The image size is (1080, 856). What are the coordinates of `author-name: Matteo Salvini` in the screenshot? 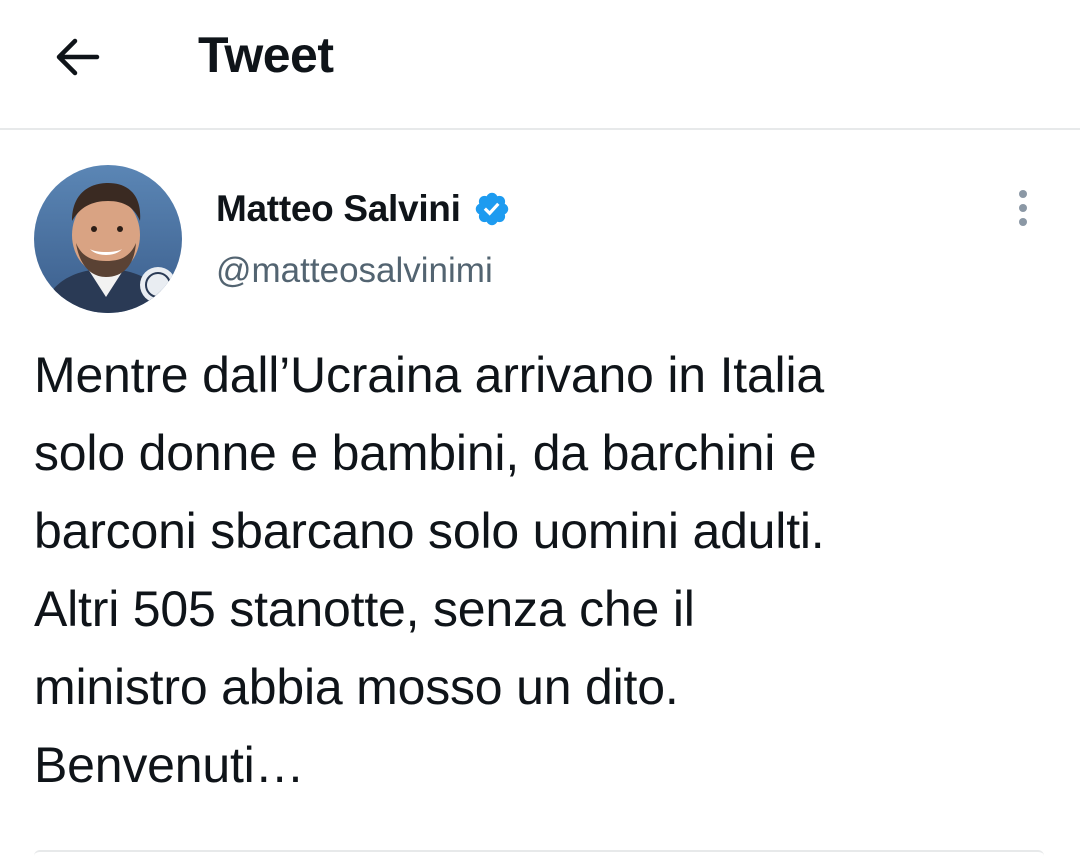 It's located at (363, 209).